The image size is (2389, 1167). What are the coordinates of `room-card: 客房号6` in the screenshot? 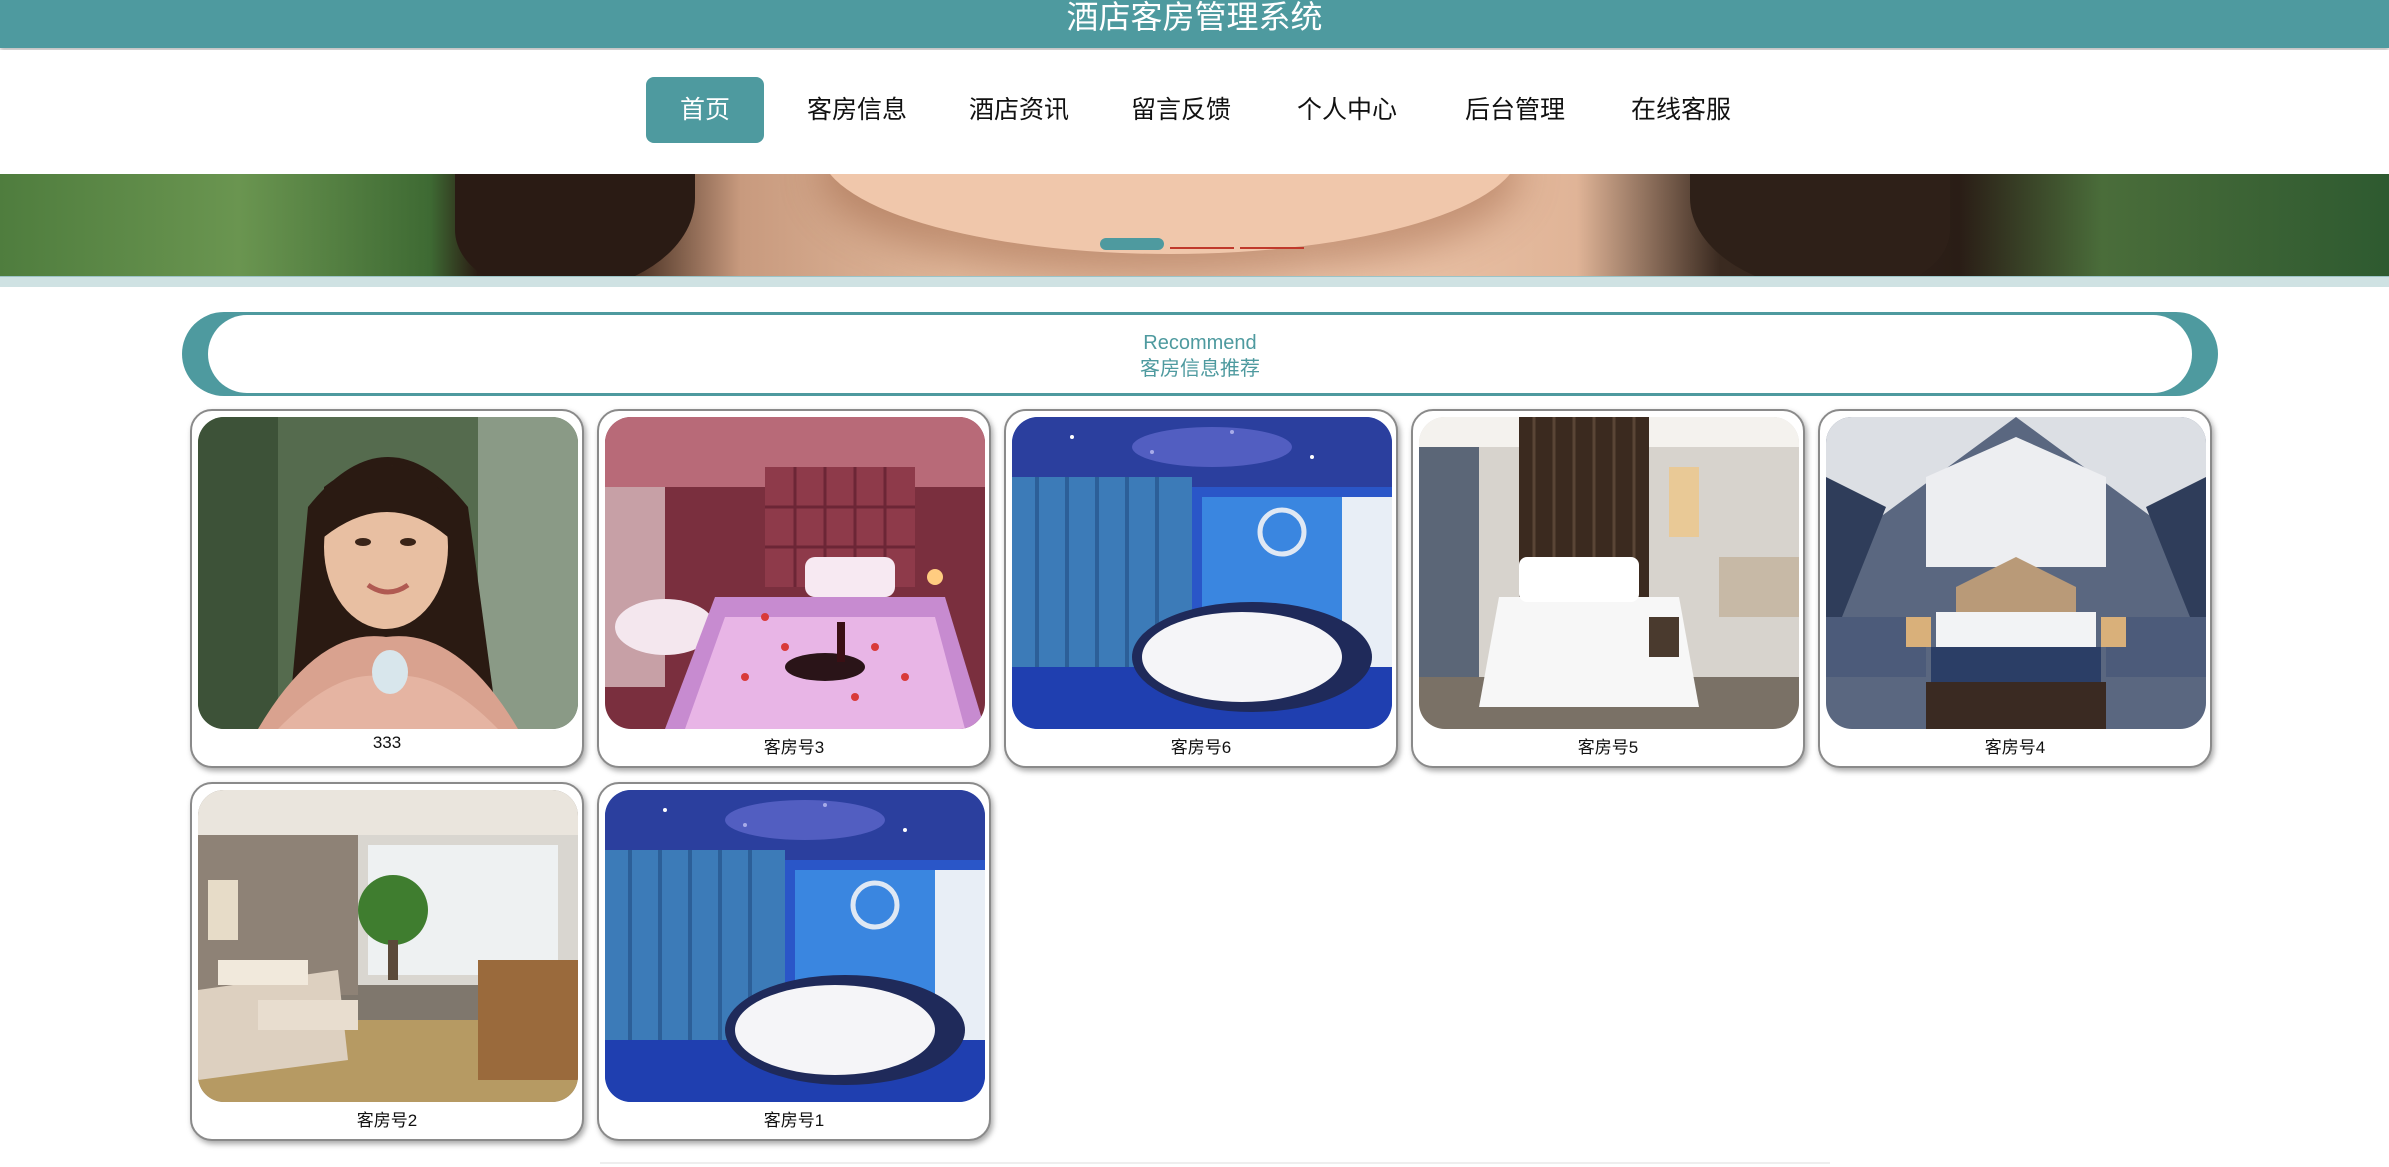 It's located at (1201, 588).